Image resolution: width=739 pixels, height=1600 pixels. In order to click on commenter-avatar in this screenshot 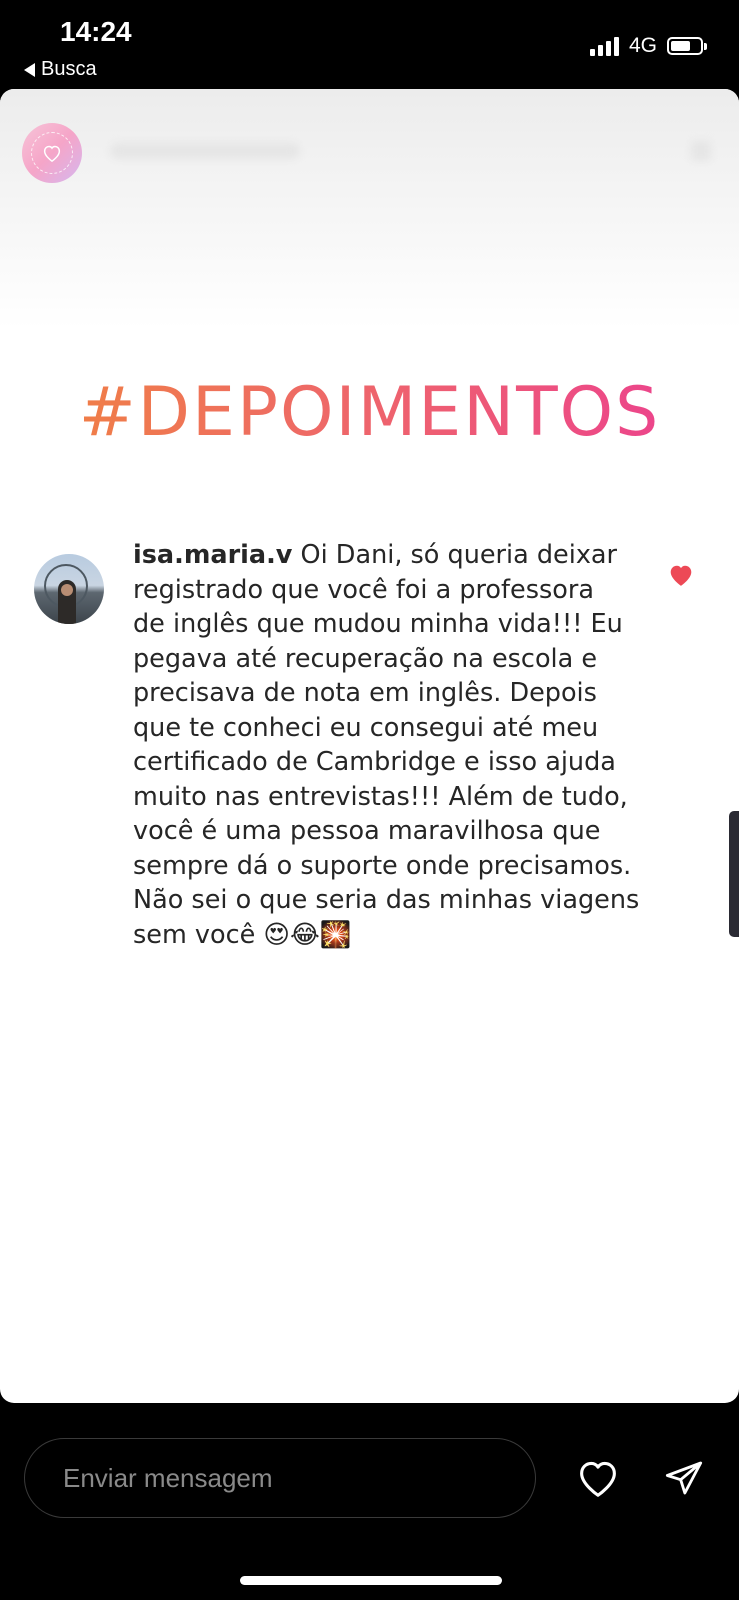, I will do `click(69, 589)`.